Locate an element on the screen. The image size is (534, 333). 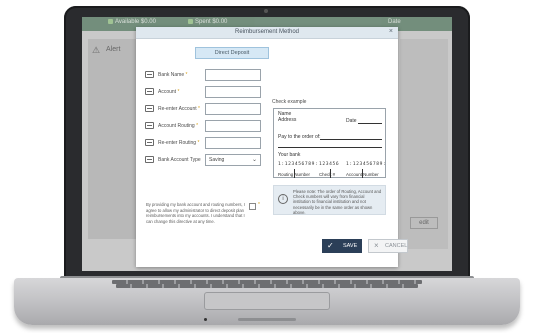
keyboard is located at coordinates (267, 273).